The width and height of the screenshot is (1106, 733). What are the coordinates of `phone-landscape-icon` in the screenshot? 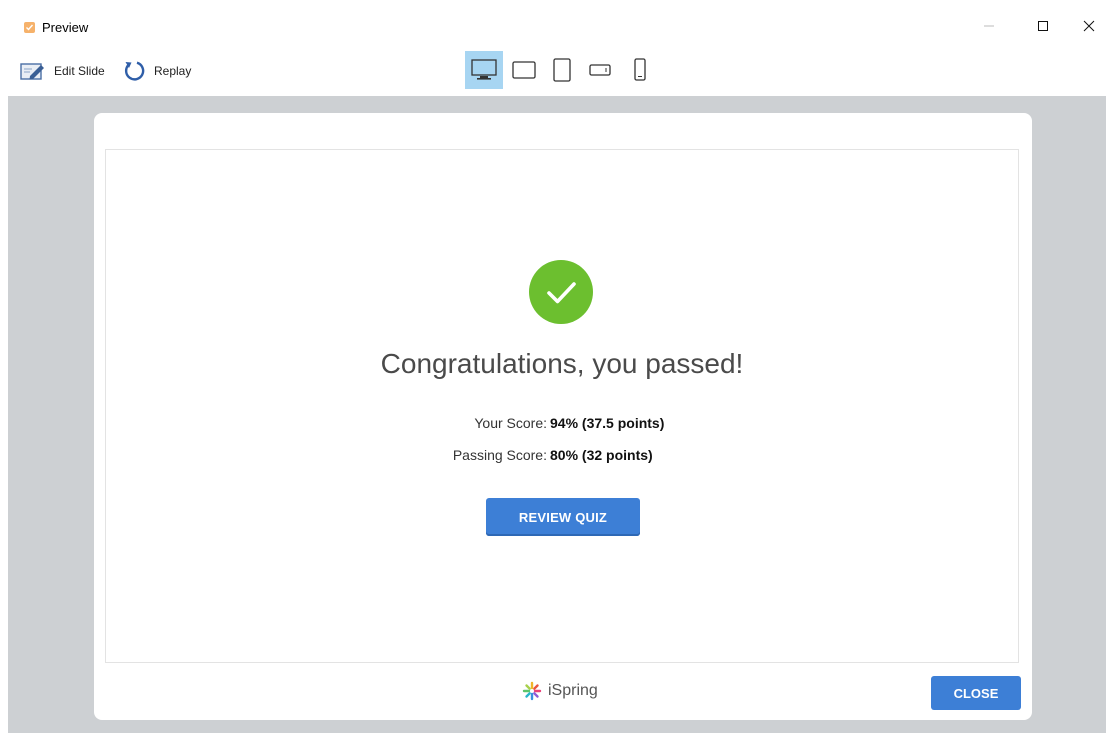 It's located at (600, 70).